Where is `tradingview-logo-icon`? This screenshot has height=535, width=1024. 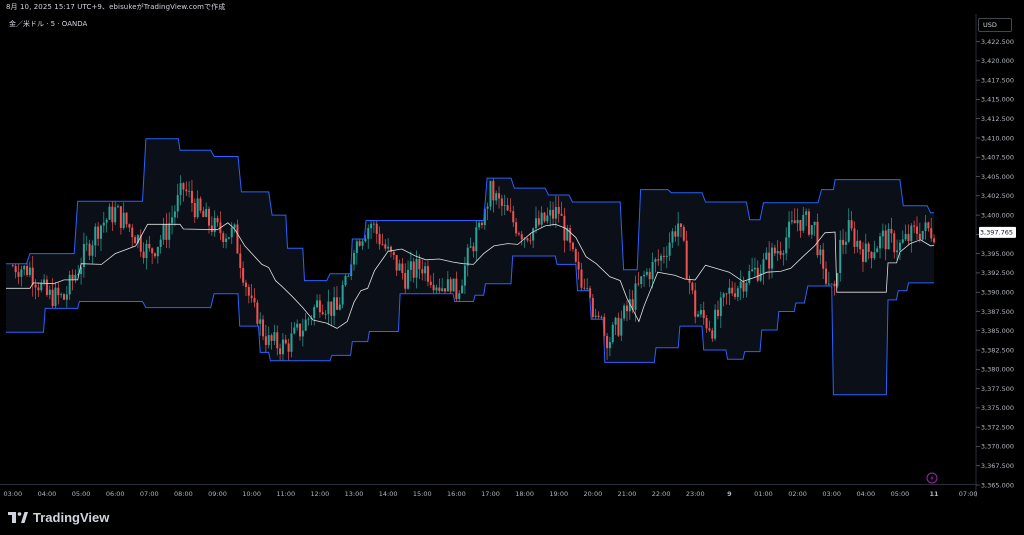
tradingview-logo-icon is located at coordinates (18, 517).